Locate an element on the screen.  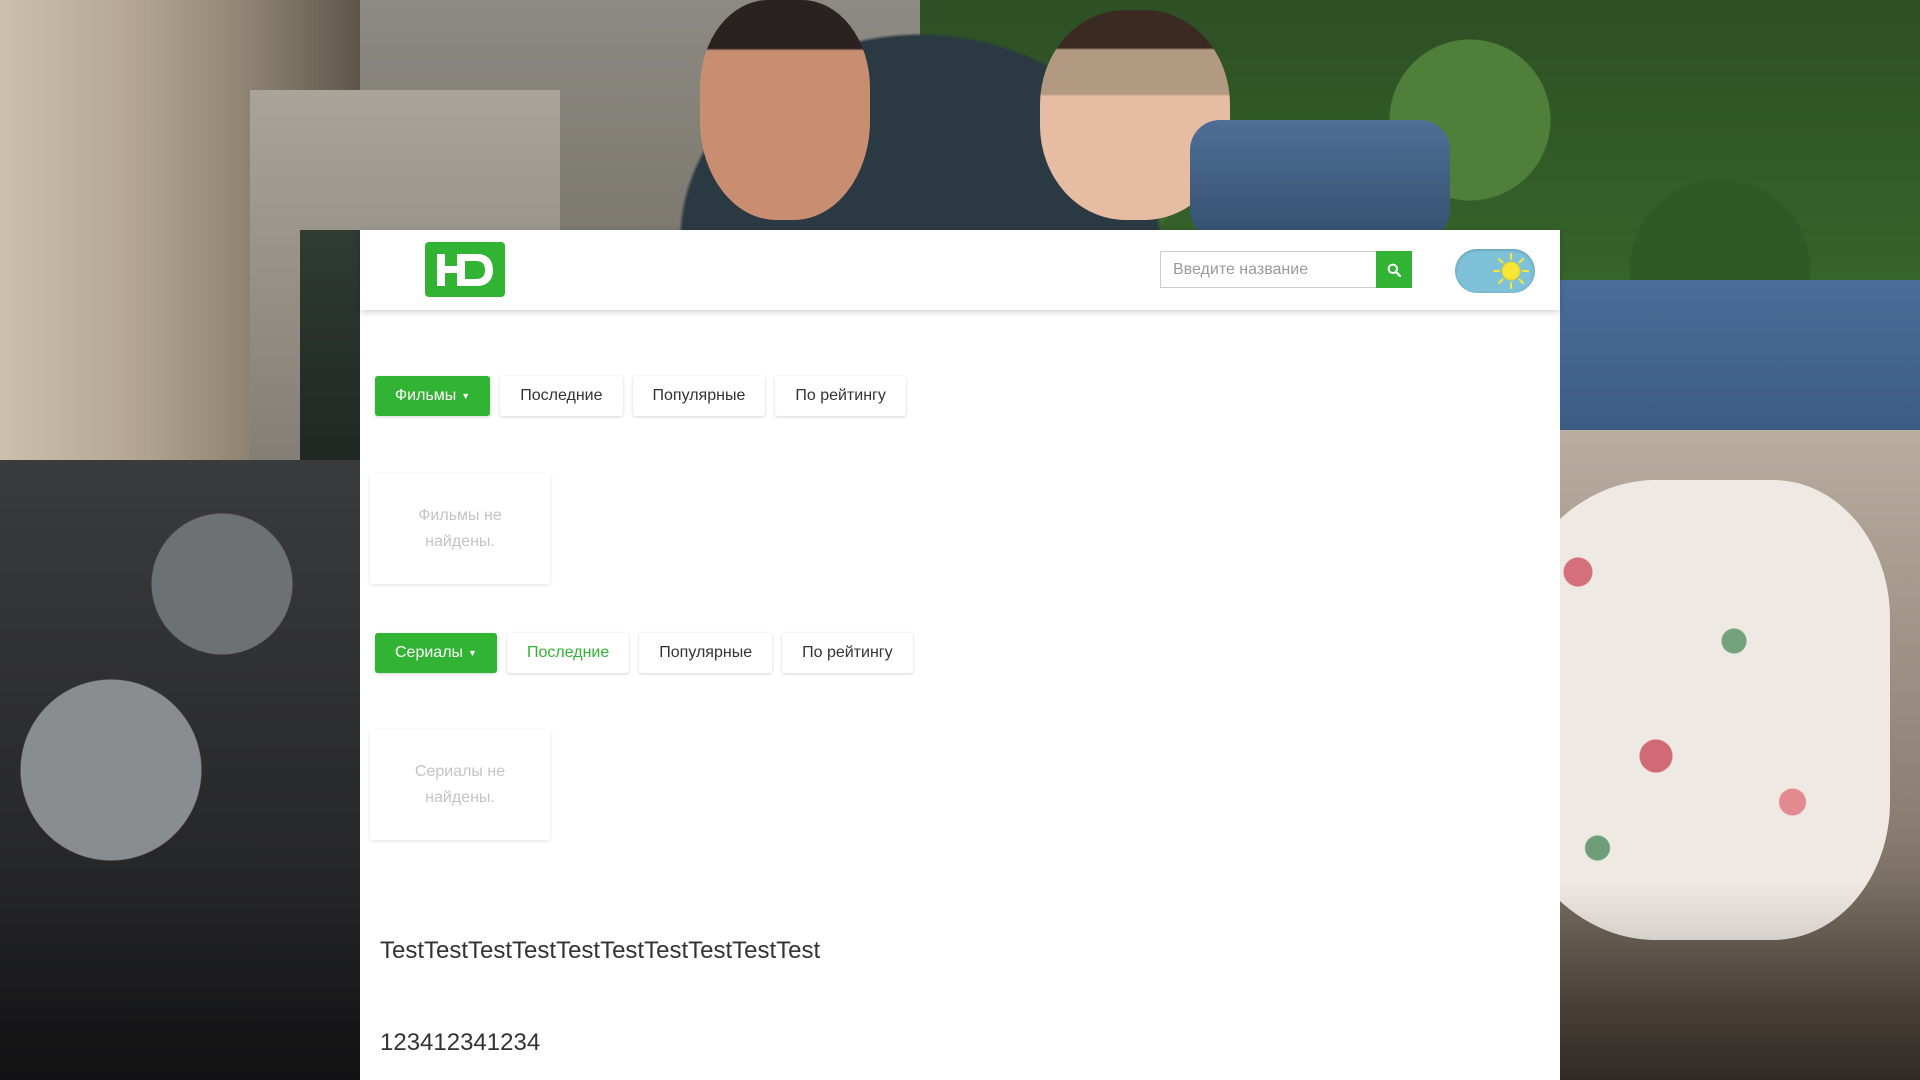
series-empty-message: Сериалы не найдены. is located at coordinates (460, 784).